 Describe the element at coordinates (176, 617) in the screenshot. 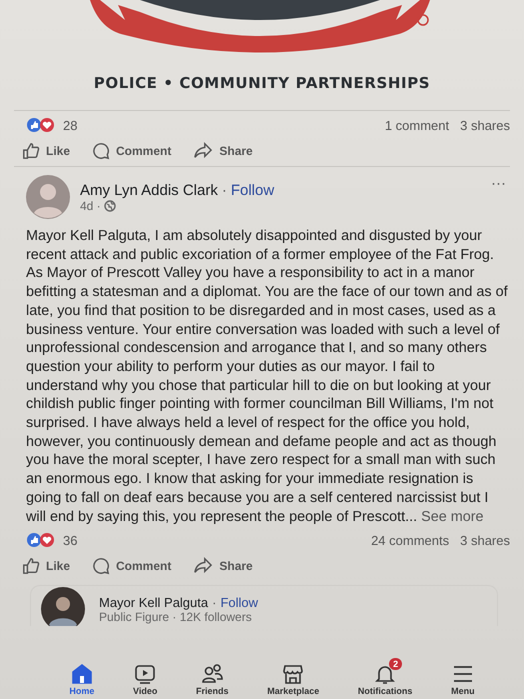

I see `page-subtitle: Public Figure · 12K followers` at that location.